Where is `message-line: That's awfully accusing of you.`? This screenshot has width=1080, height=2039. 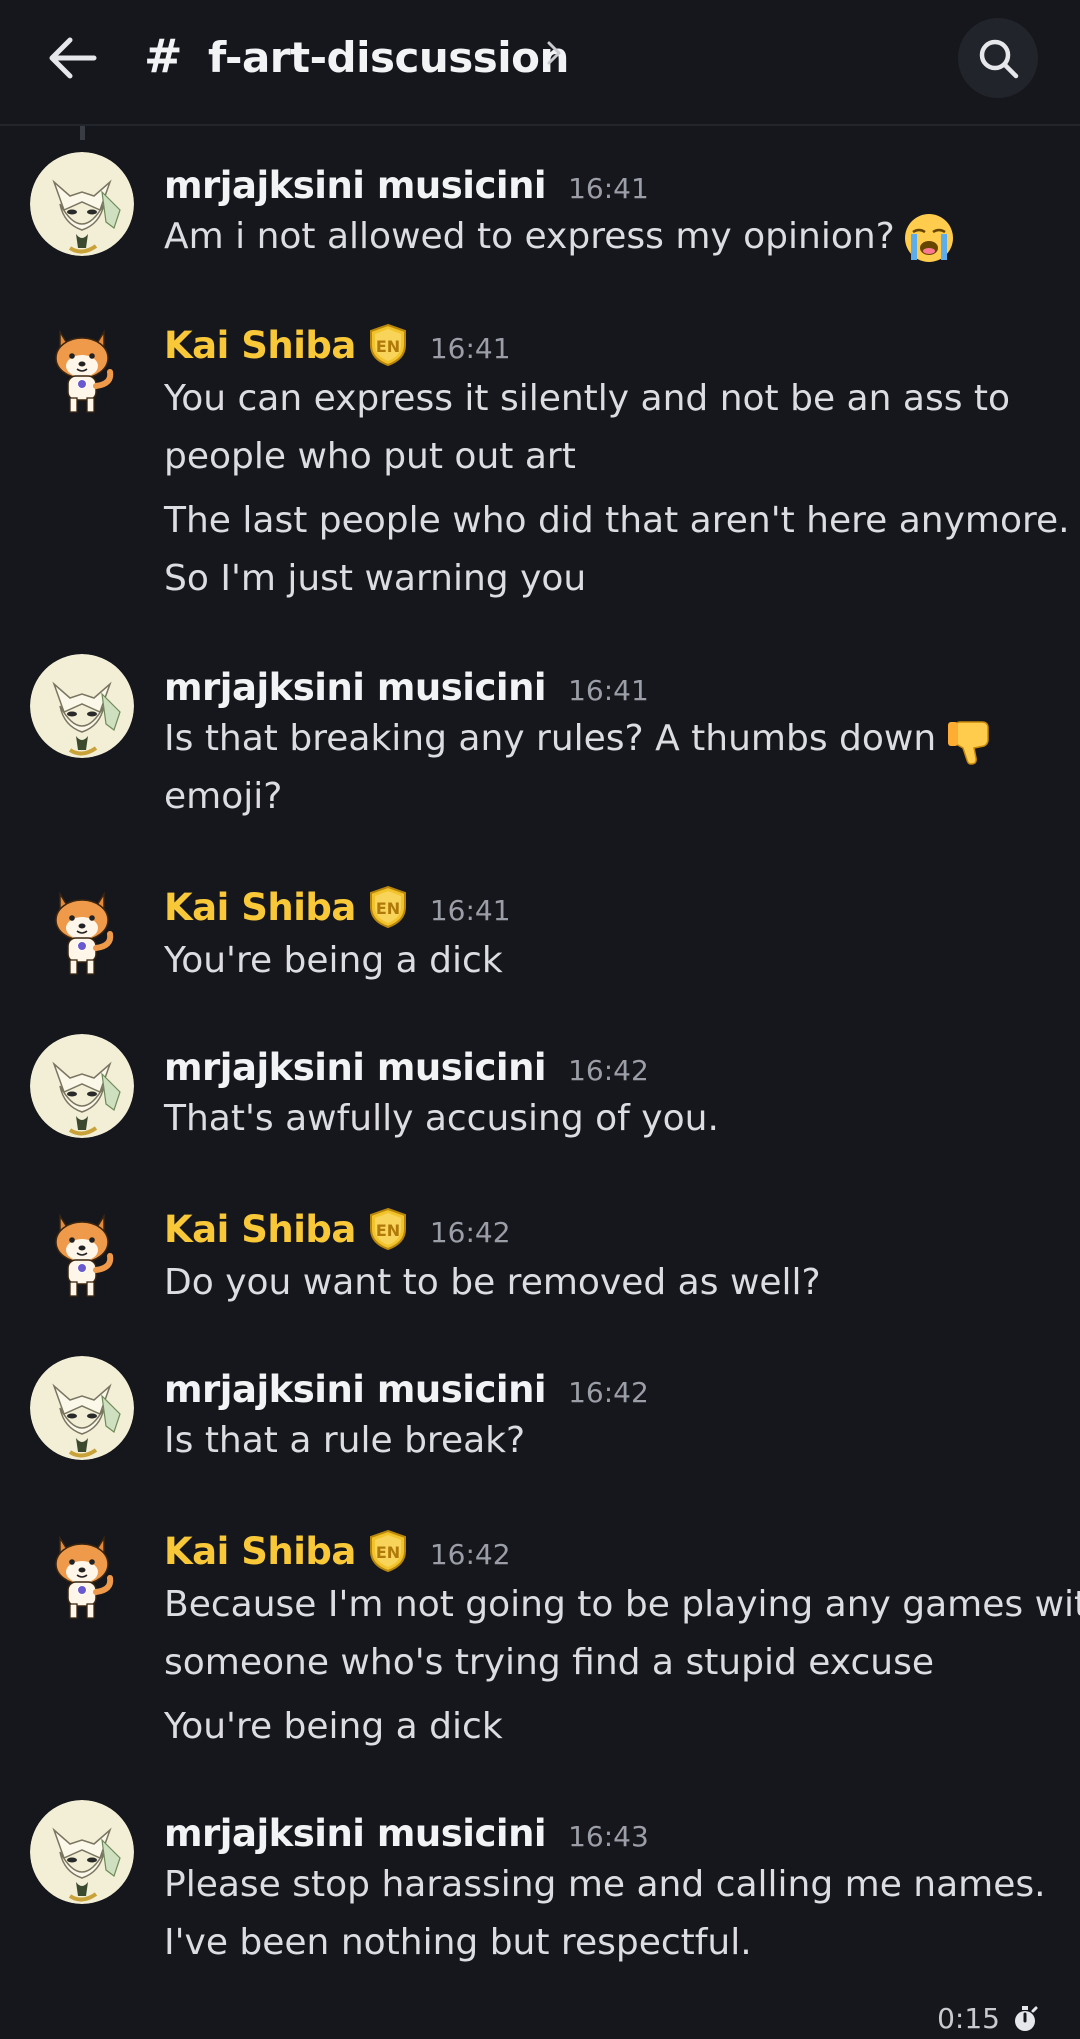 message-line: That's awfully accusing of you. is located at coordinates (441, 1118).